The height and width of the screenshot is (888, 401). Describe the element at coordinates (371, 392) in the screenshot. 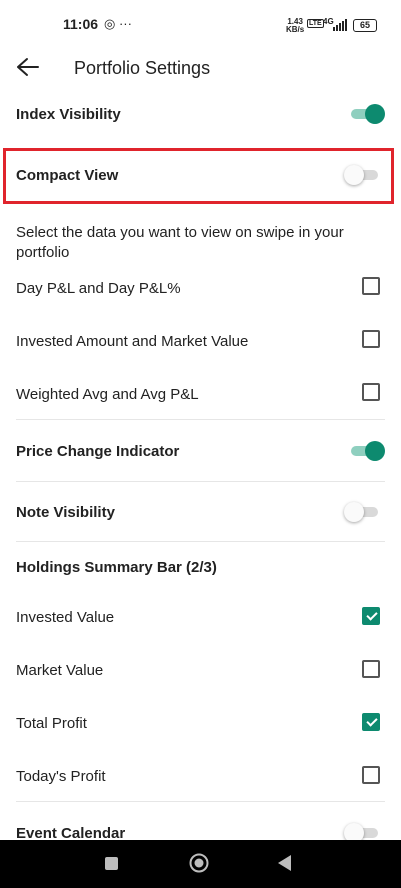

I see `swipe-option-checkbox-weighted-avg` at that location.